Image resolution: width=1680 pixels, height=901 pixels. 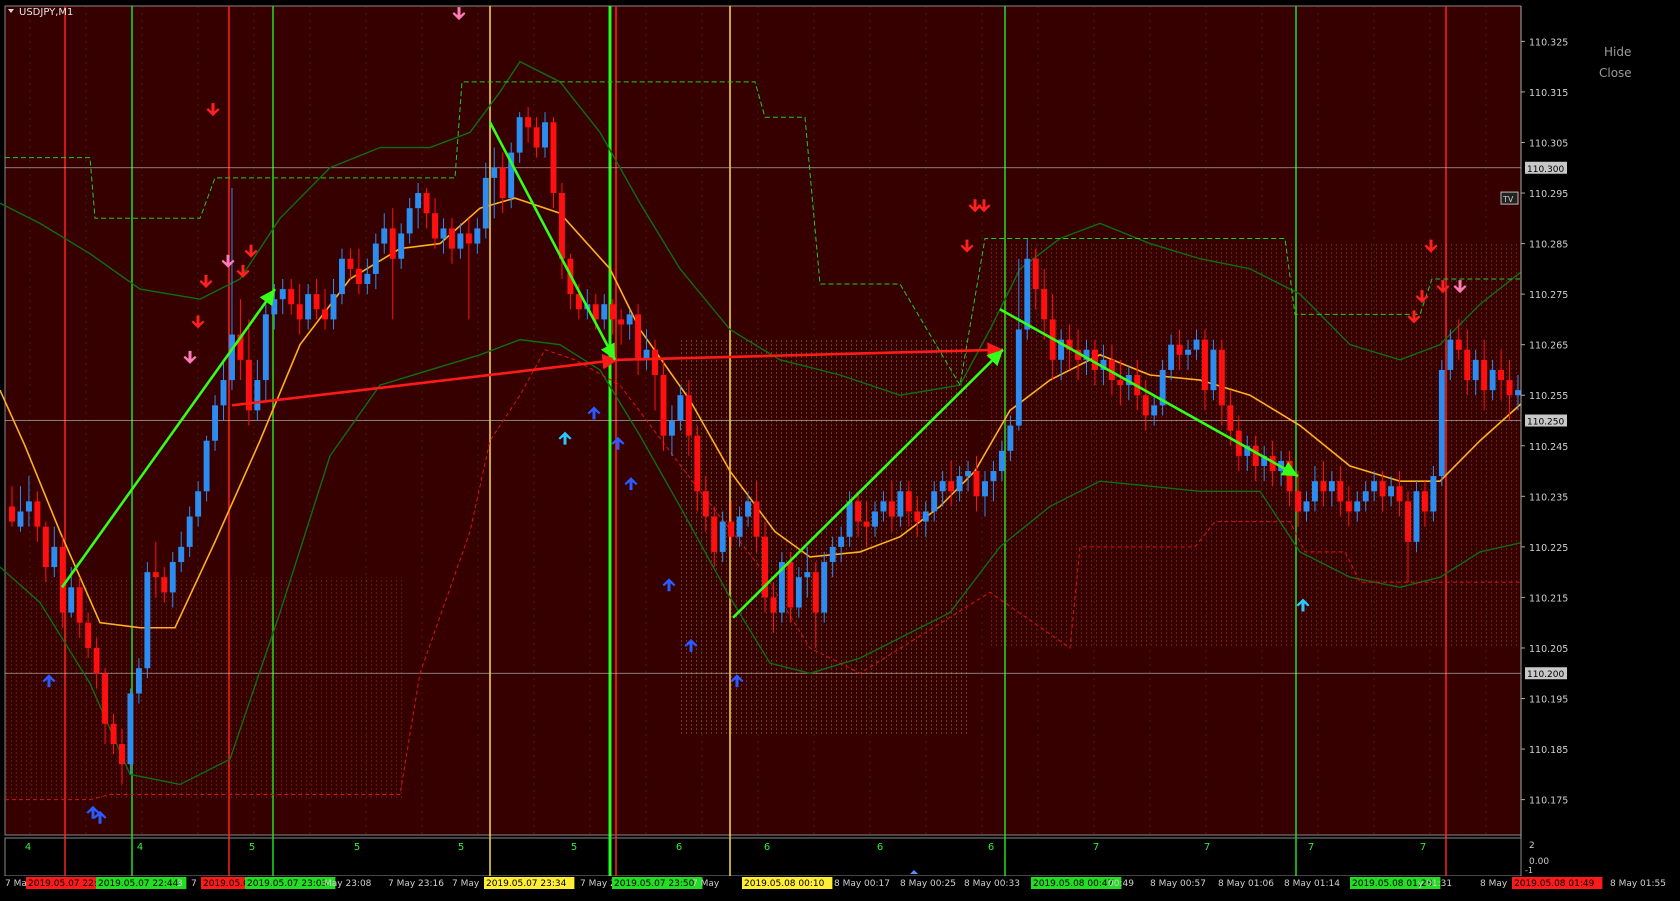 What do you see at coordinates (180, 884) in the screenshot?
I see `time-label-3: 3` at bounding box center [180, 884].